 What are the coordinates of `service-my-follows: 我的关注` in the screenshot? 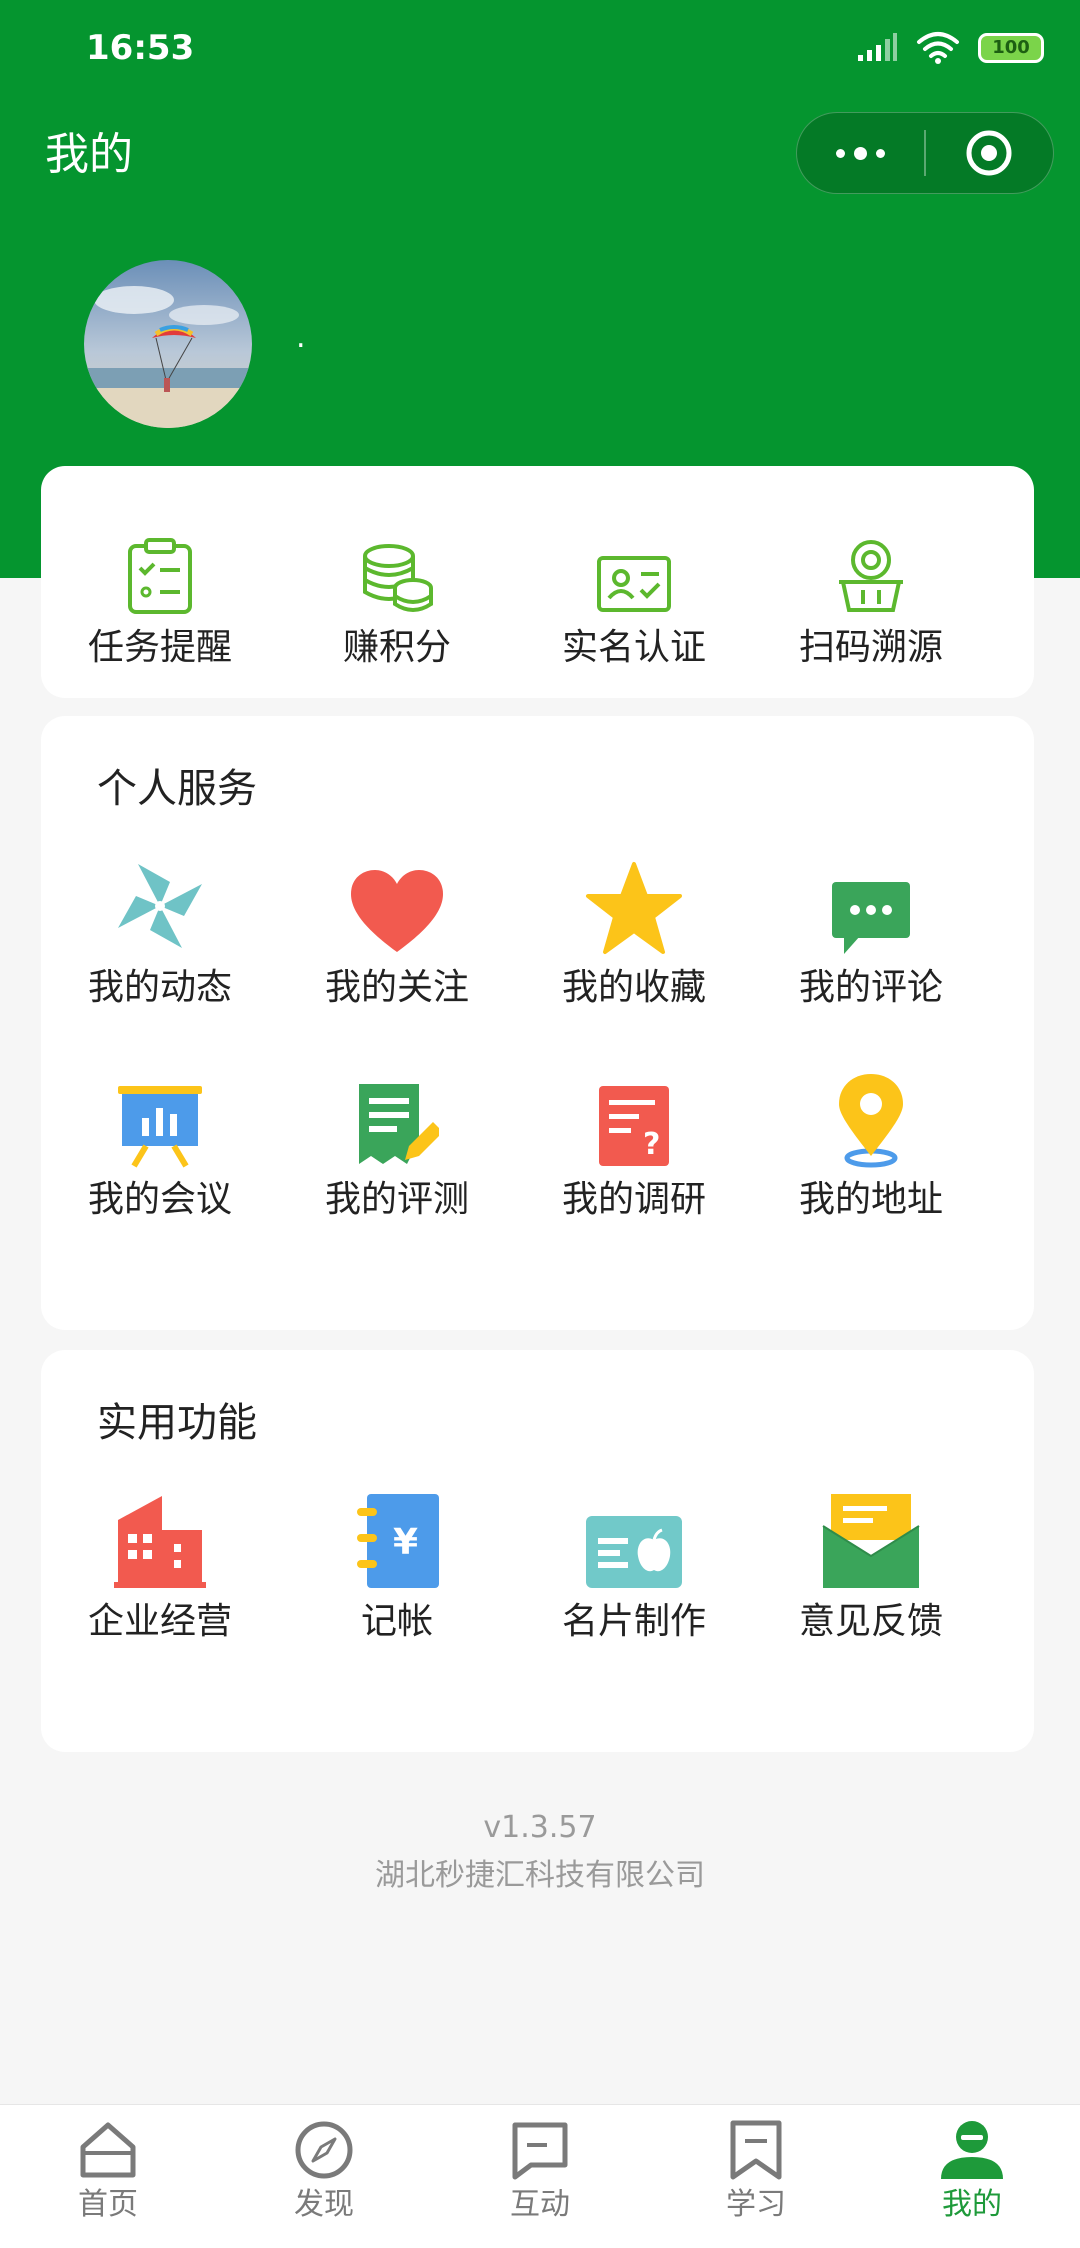 It's located at (397, 928).